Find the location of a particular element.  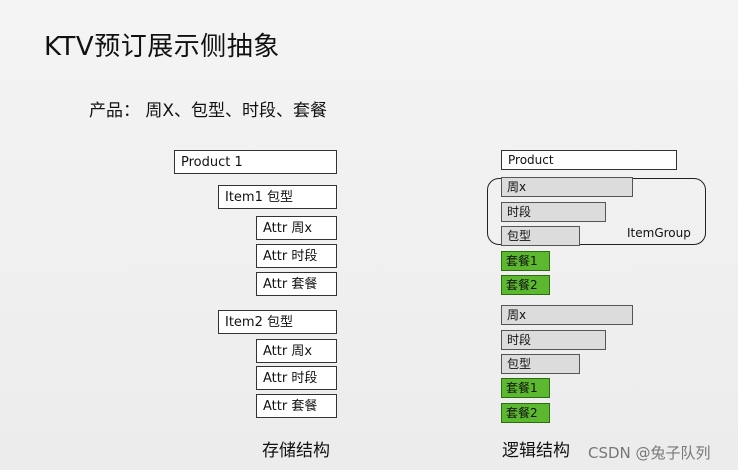

green-item-set2: 套餐2 is located at coordinates (525, 285).